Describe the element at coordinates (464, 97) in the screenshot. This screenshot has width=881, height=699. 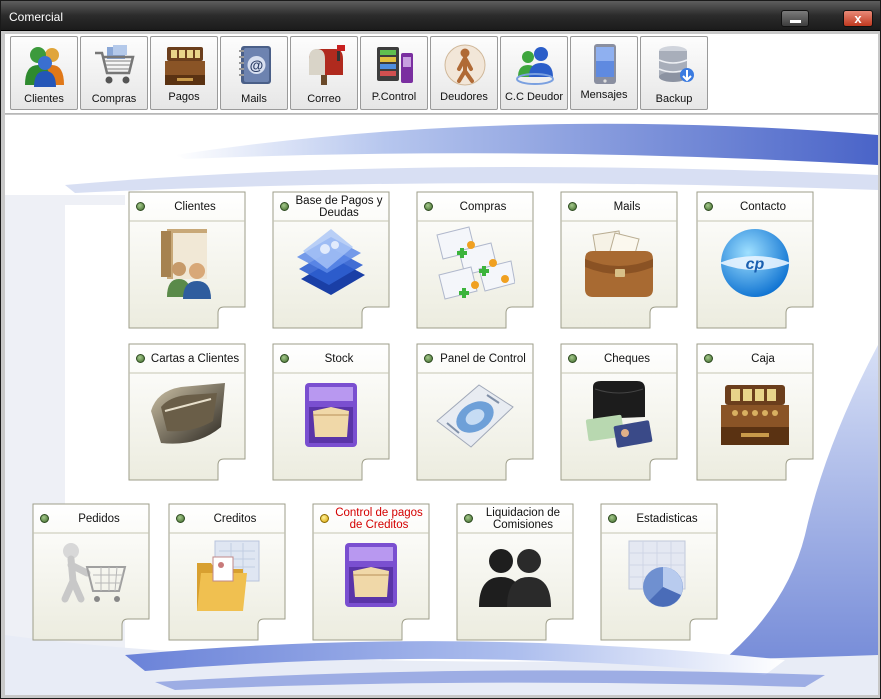
I see `toolbar-label: Deudores` at that location.